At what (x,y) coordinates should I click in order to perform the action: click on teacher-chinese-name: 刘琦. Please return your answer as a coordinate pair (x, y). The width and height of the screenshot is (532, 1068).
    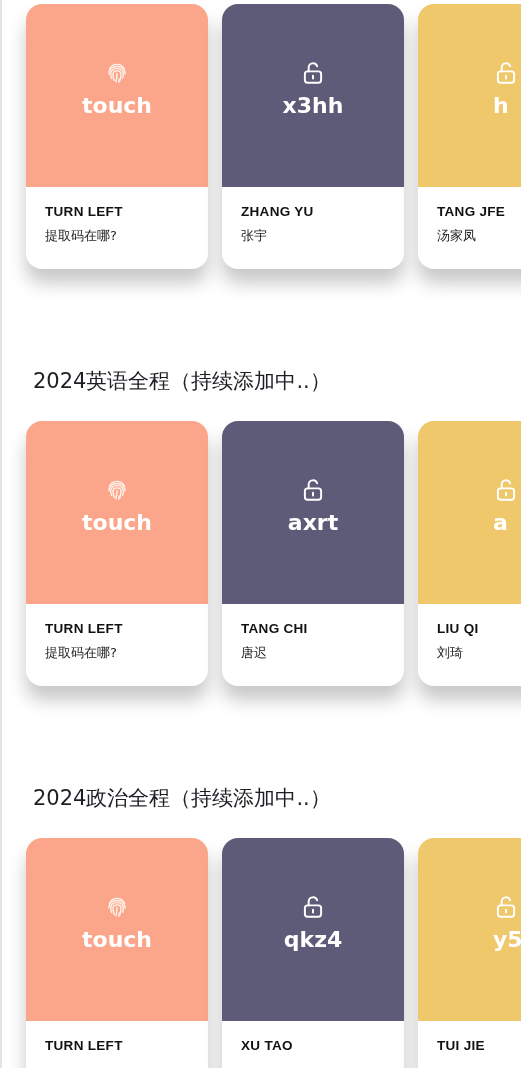
    Looking at the image, I should click on (450, 653).